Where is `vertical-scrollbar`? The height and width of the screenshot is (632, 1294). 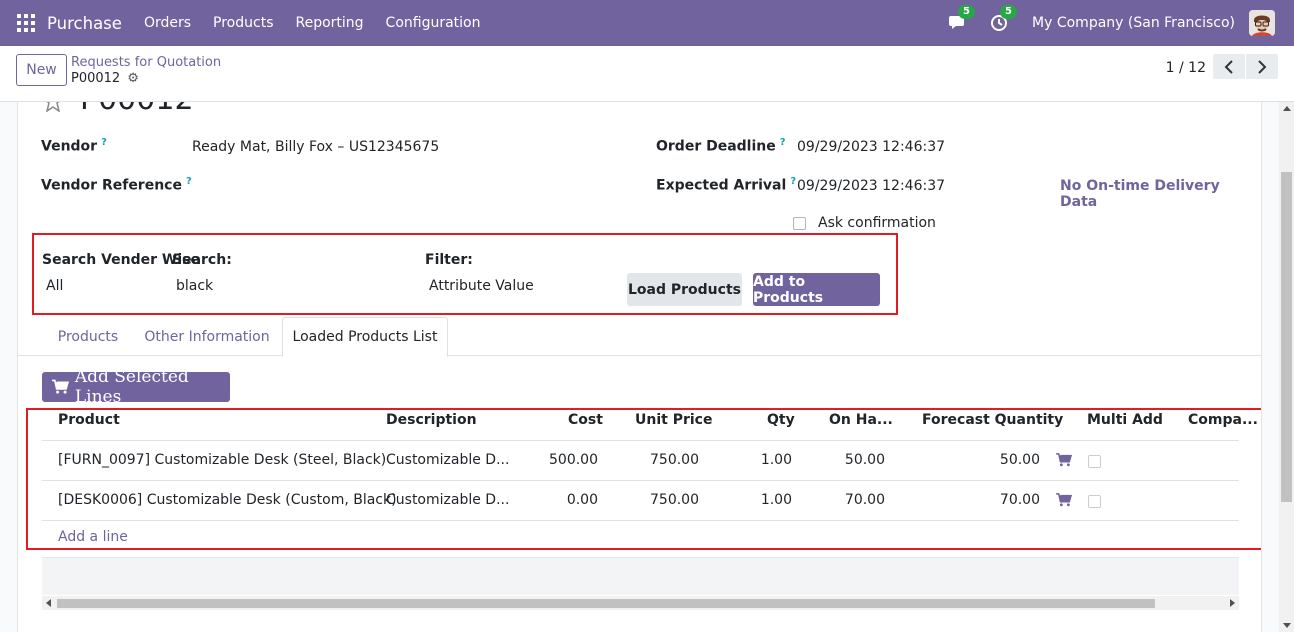
vertical-scrollbar is located at coordinates (1286, 367).